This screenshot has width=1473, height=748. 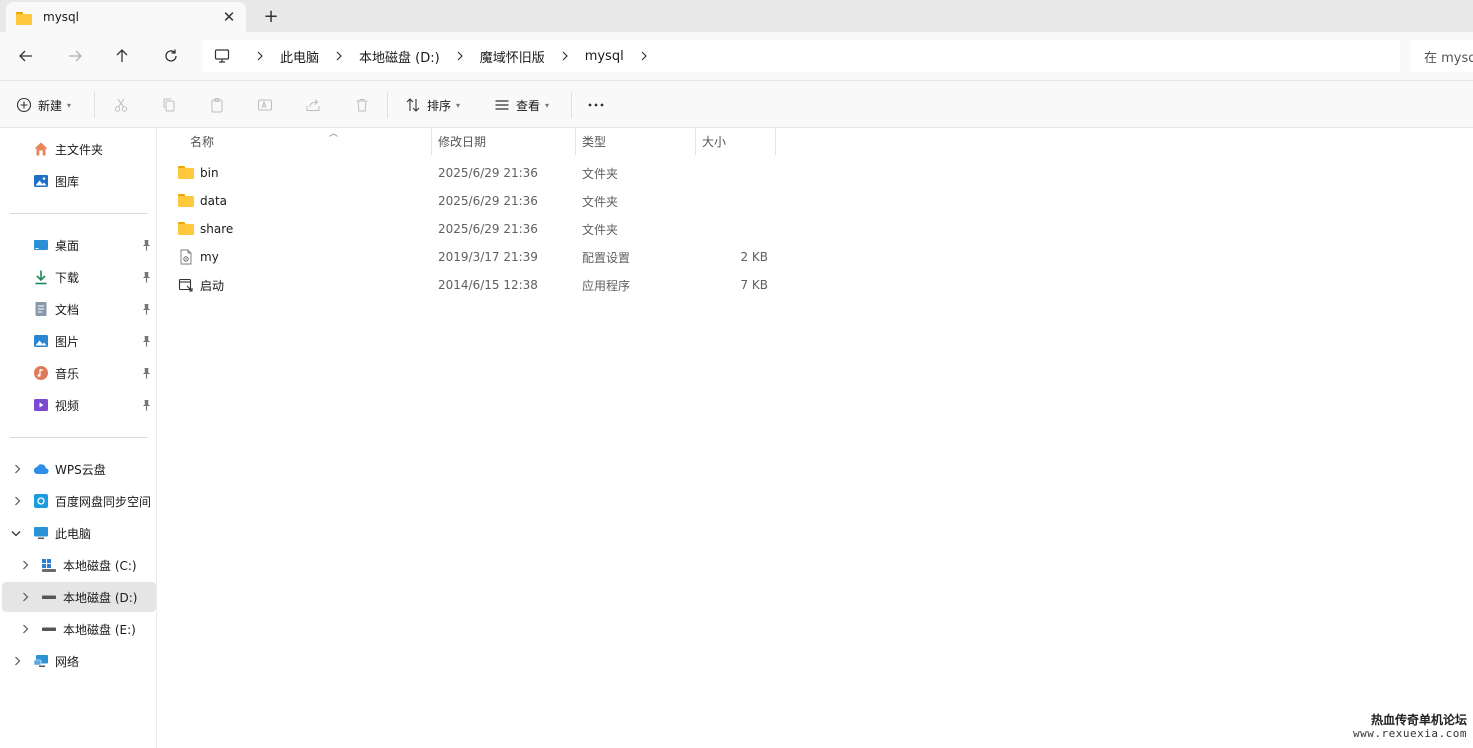 What do you see at coordinates (754, 257) in the screenshot?
I see `size-cell: 2 KB` at bounding box center [754, 257].